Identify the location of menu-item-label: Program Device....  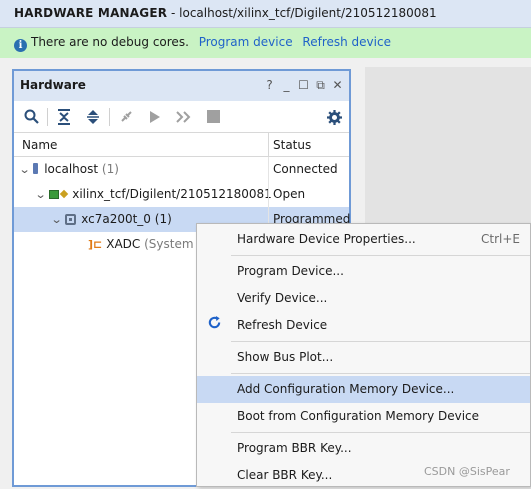
(290, 271).